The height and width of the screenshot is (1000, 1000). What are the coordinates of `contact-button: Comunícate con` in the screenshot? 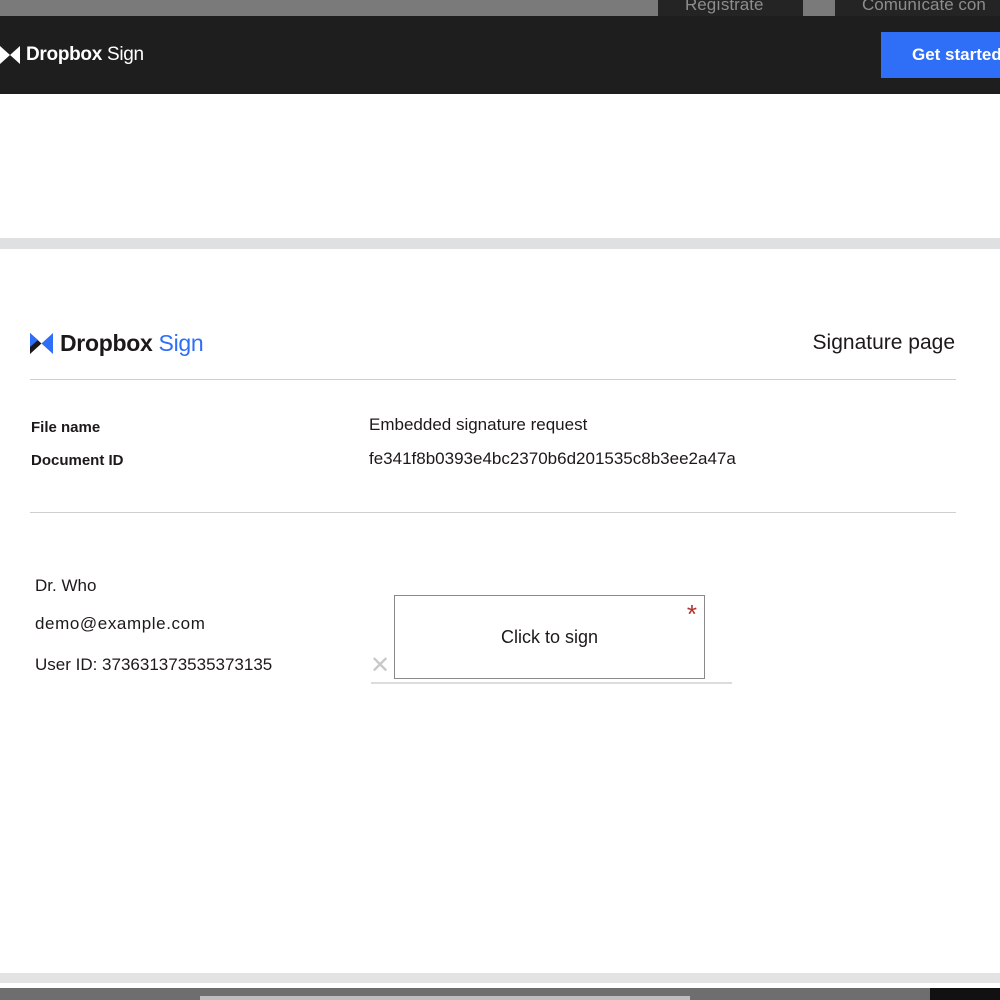 It's located at (917, 8).